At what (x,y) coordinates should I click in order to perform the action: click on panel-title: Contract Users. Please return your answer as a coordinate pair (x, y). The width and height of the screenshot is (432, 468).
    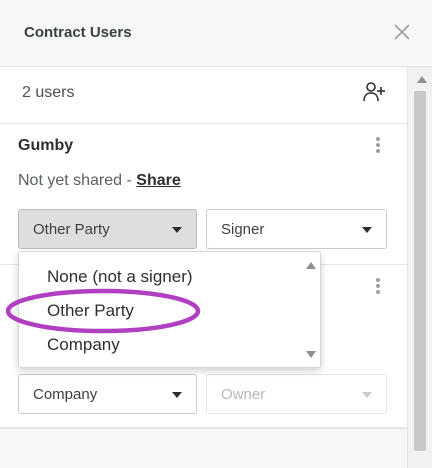
    Looking at the image, I should click on (78, 32).